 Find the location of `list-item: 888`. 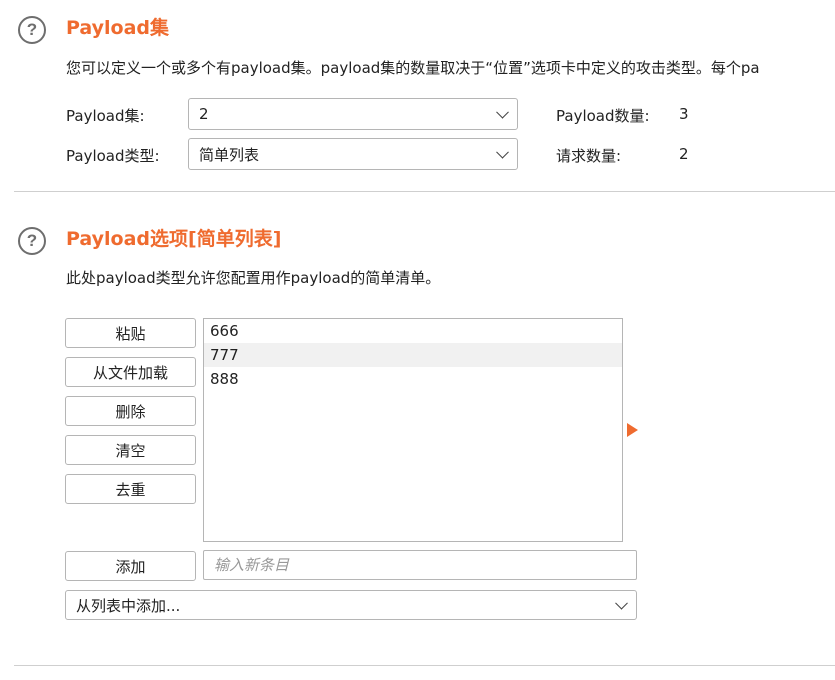

list-item: 888 is located at coordinates (413, 379).